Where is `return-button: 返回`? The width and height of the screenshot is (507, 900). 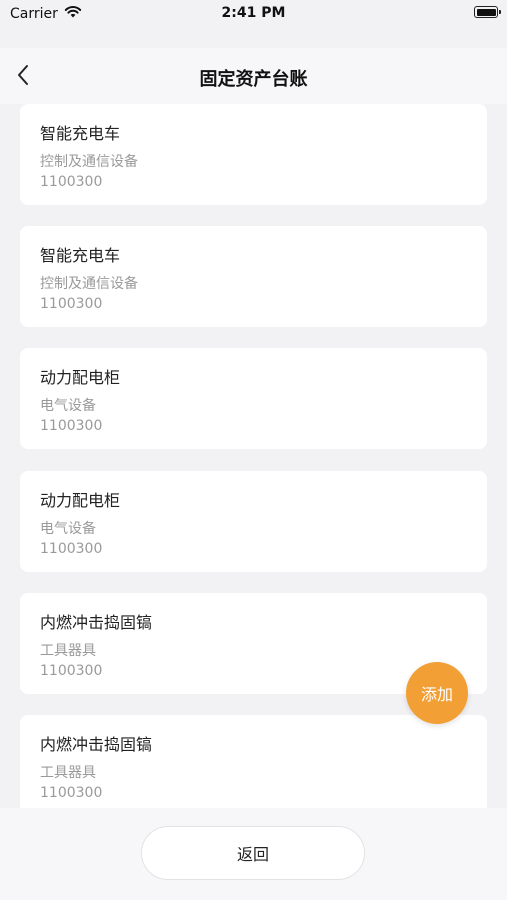
return-button: 返回 is located at coordinates (253, 853).